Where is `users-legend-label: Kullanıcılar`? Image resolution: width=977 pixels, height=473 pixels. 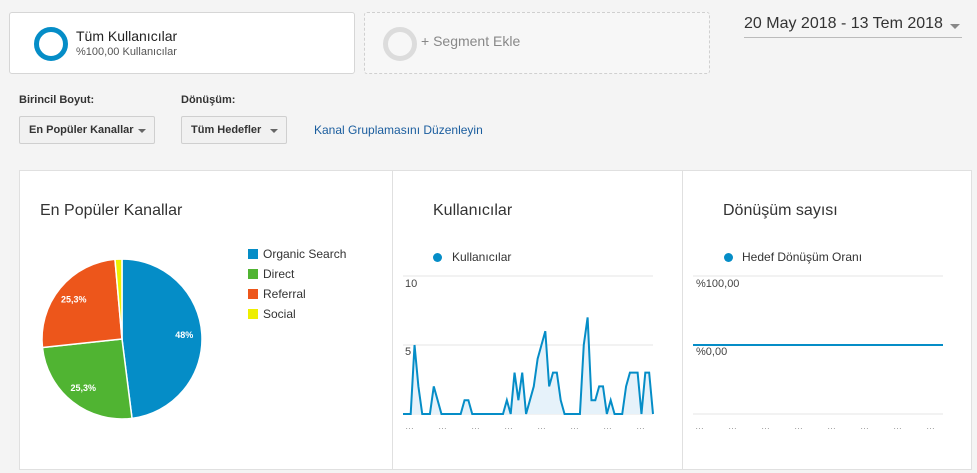 users-legend-label: Kullanıcılar is located at coordinates (482, 257).